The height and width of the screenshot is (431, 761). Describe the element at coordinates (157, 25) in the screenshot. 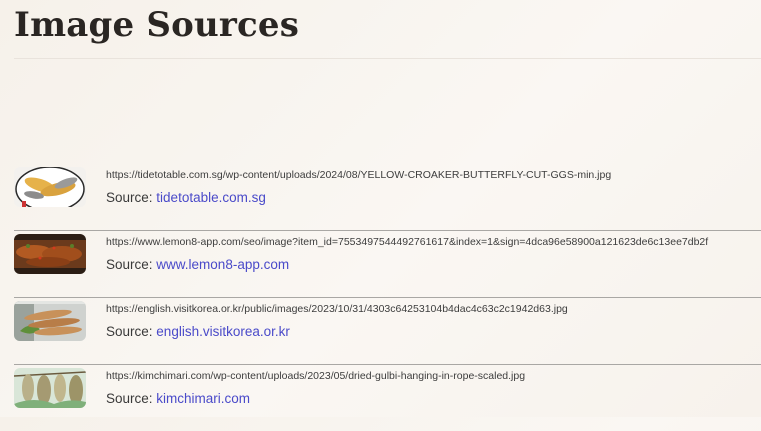

I see `page-title: Image Sources` at that location.